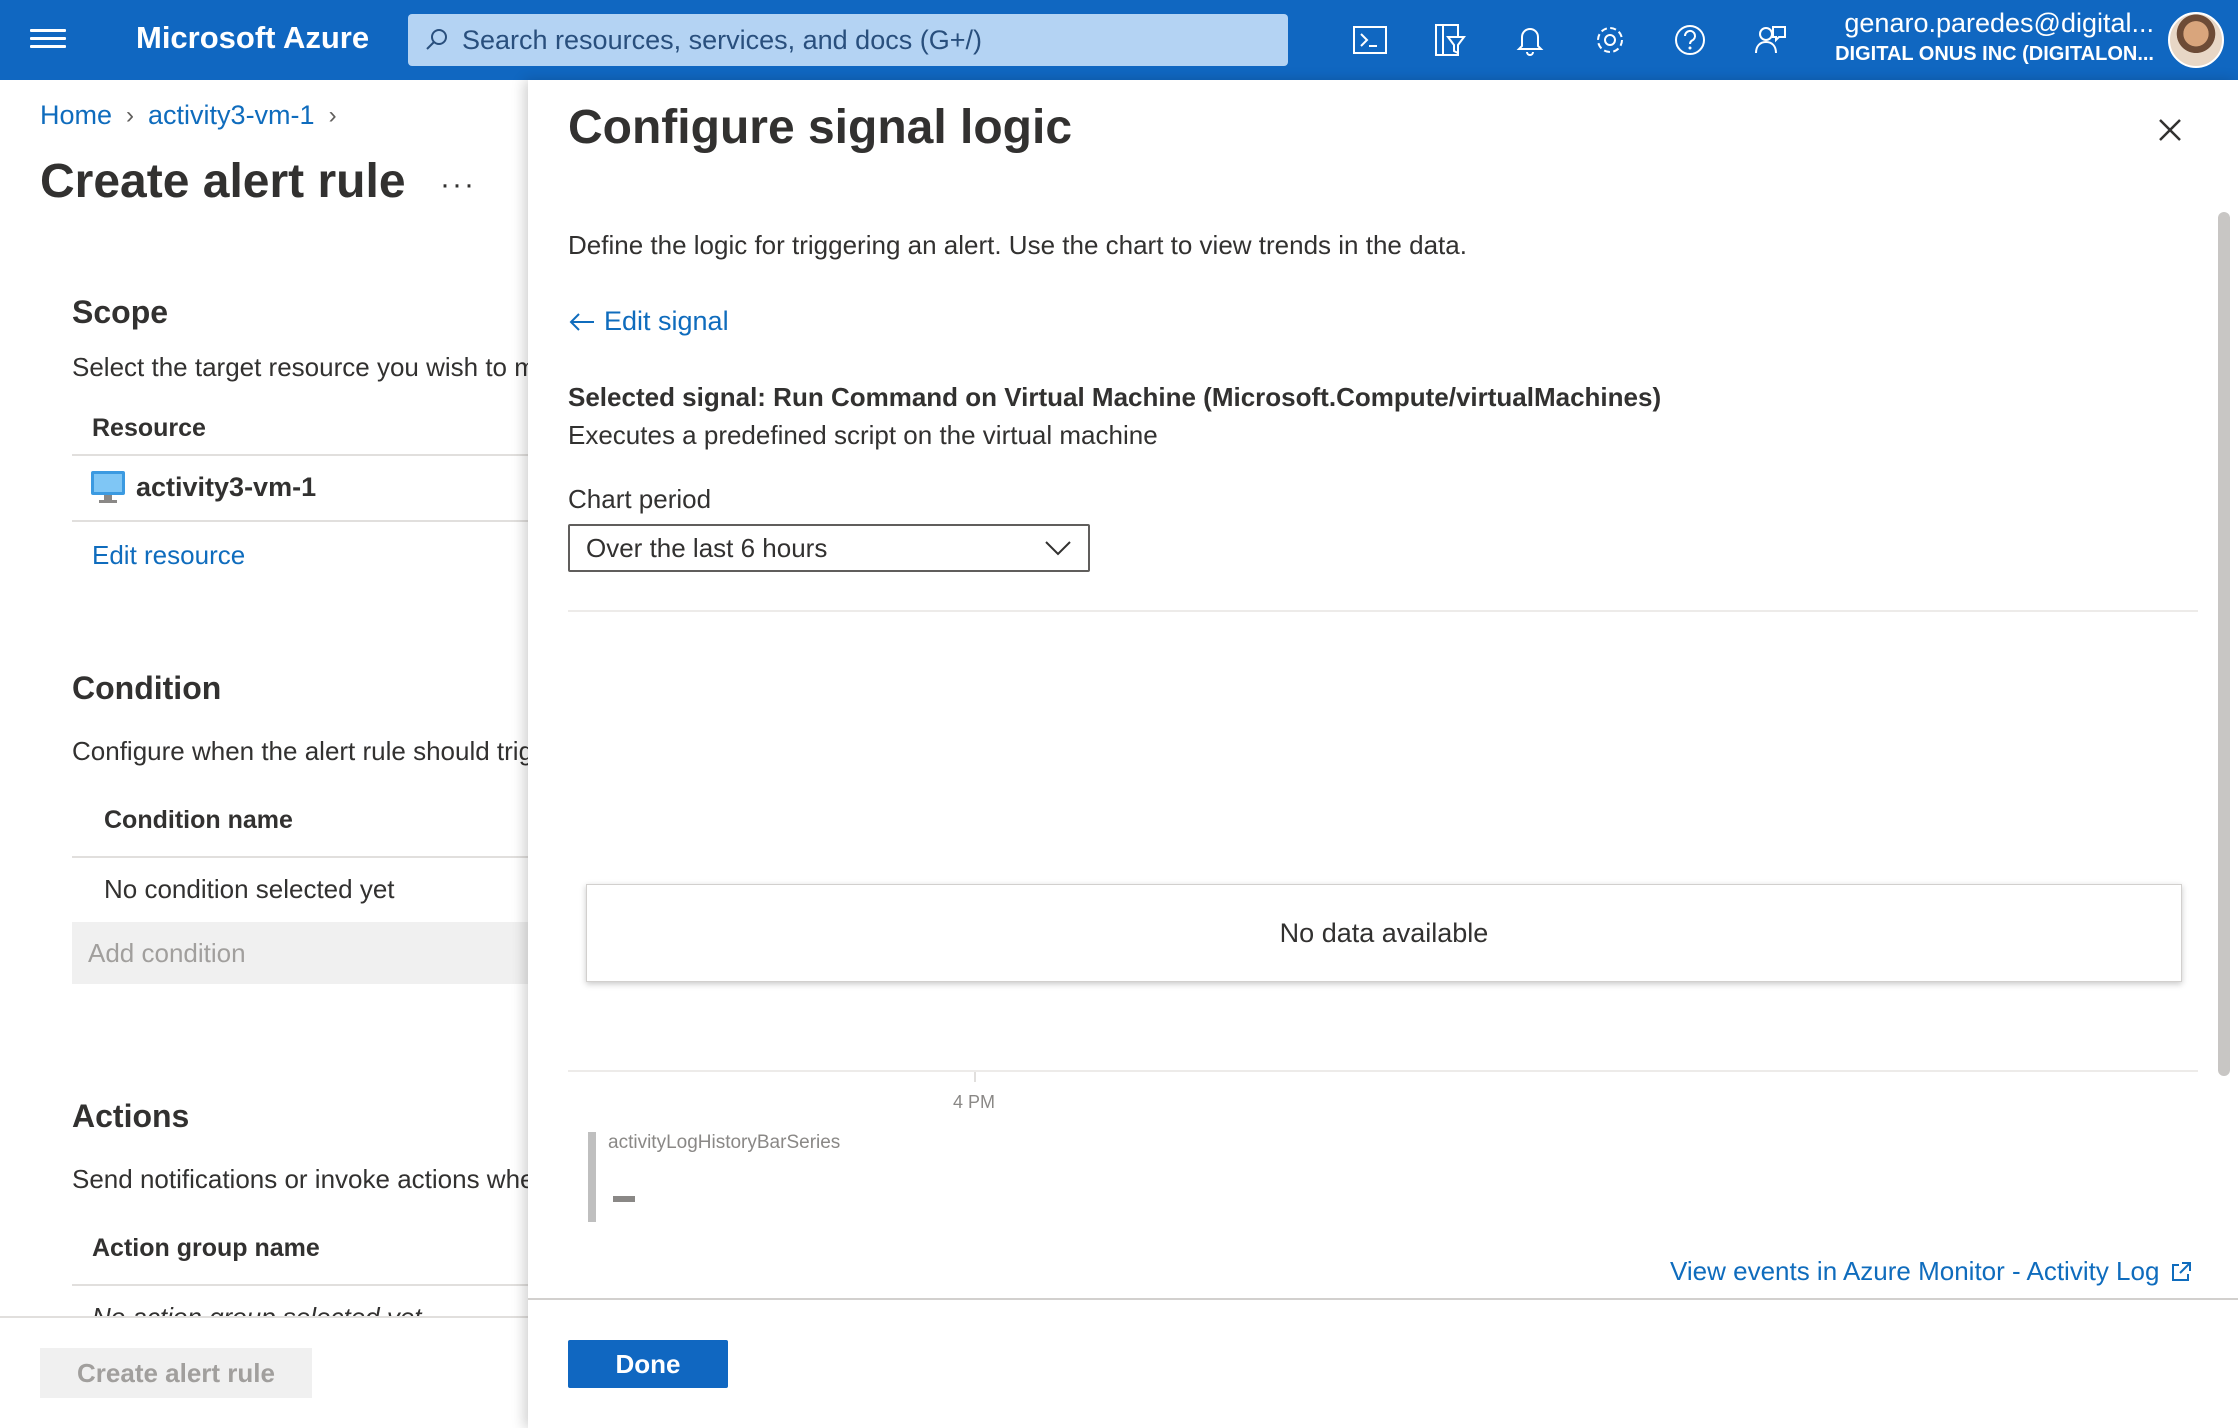 This screenshot has width=2238, height=1428. I want to click on no-data-message: No data available, so click(1384, 933).